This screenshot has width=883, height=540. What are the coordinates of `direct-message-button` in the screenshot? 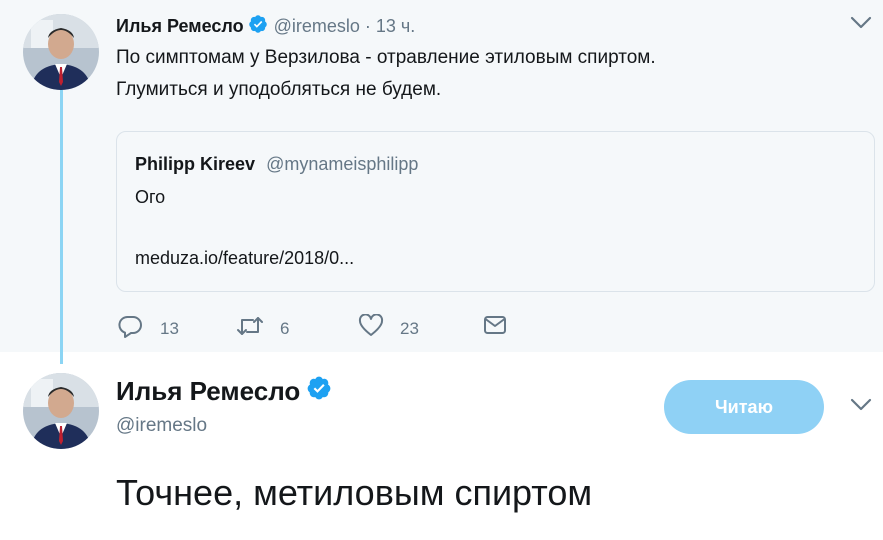 It's located at (495, 327).